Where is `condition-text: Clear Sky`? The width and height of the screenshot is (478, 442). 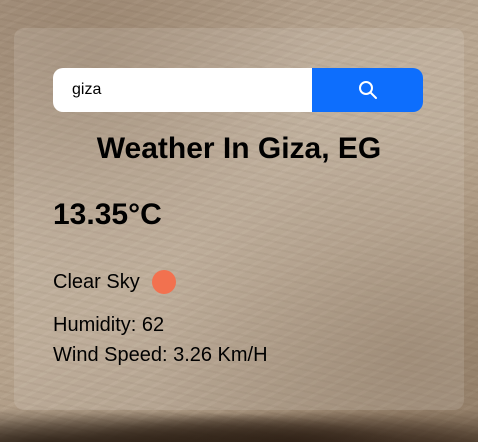
condition-text: Clear Sky is located at coordinates (96, 281).